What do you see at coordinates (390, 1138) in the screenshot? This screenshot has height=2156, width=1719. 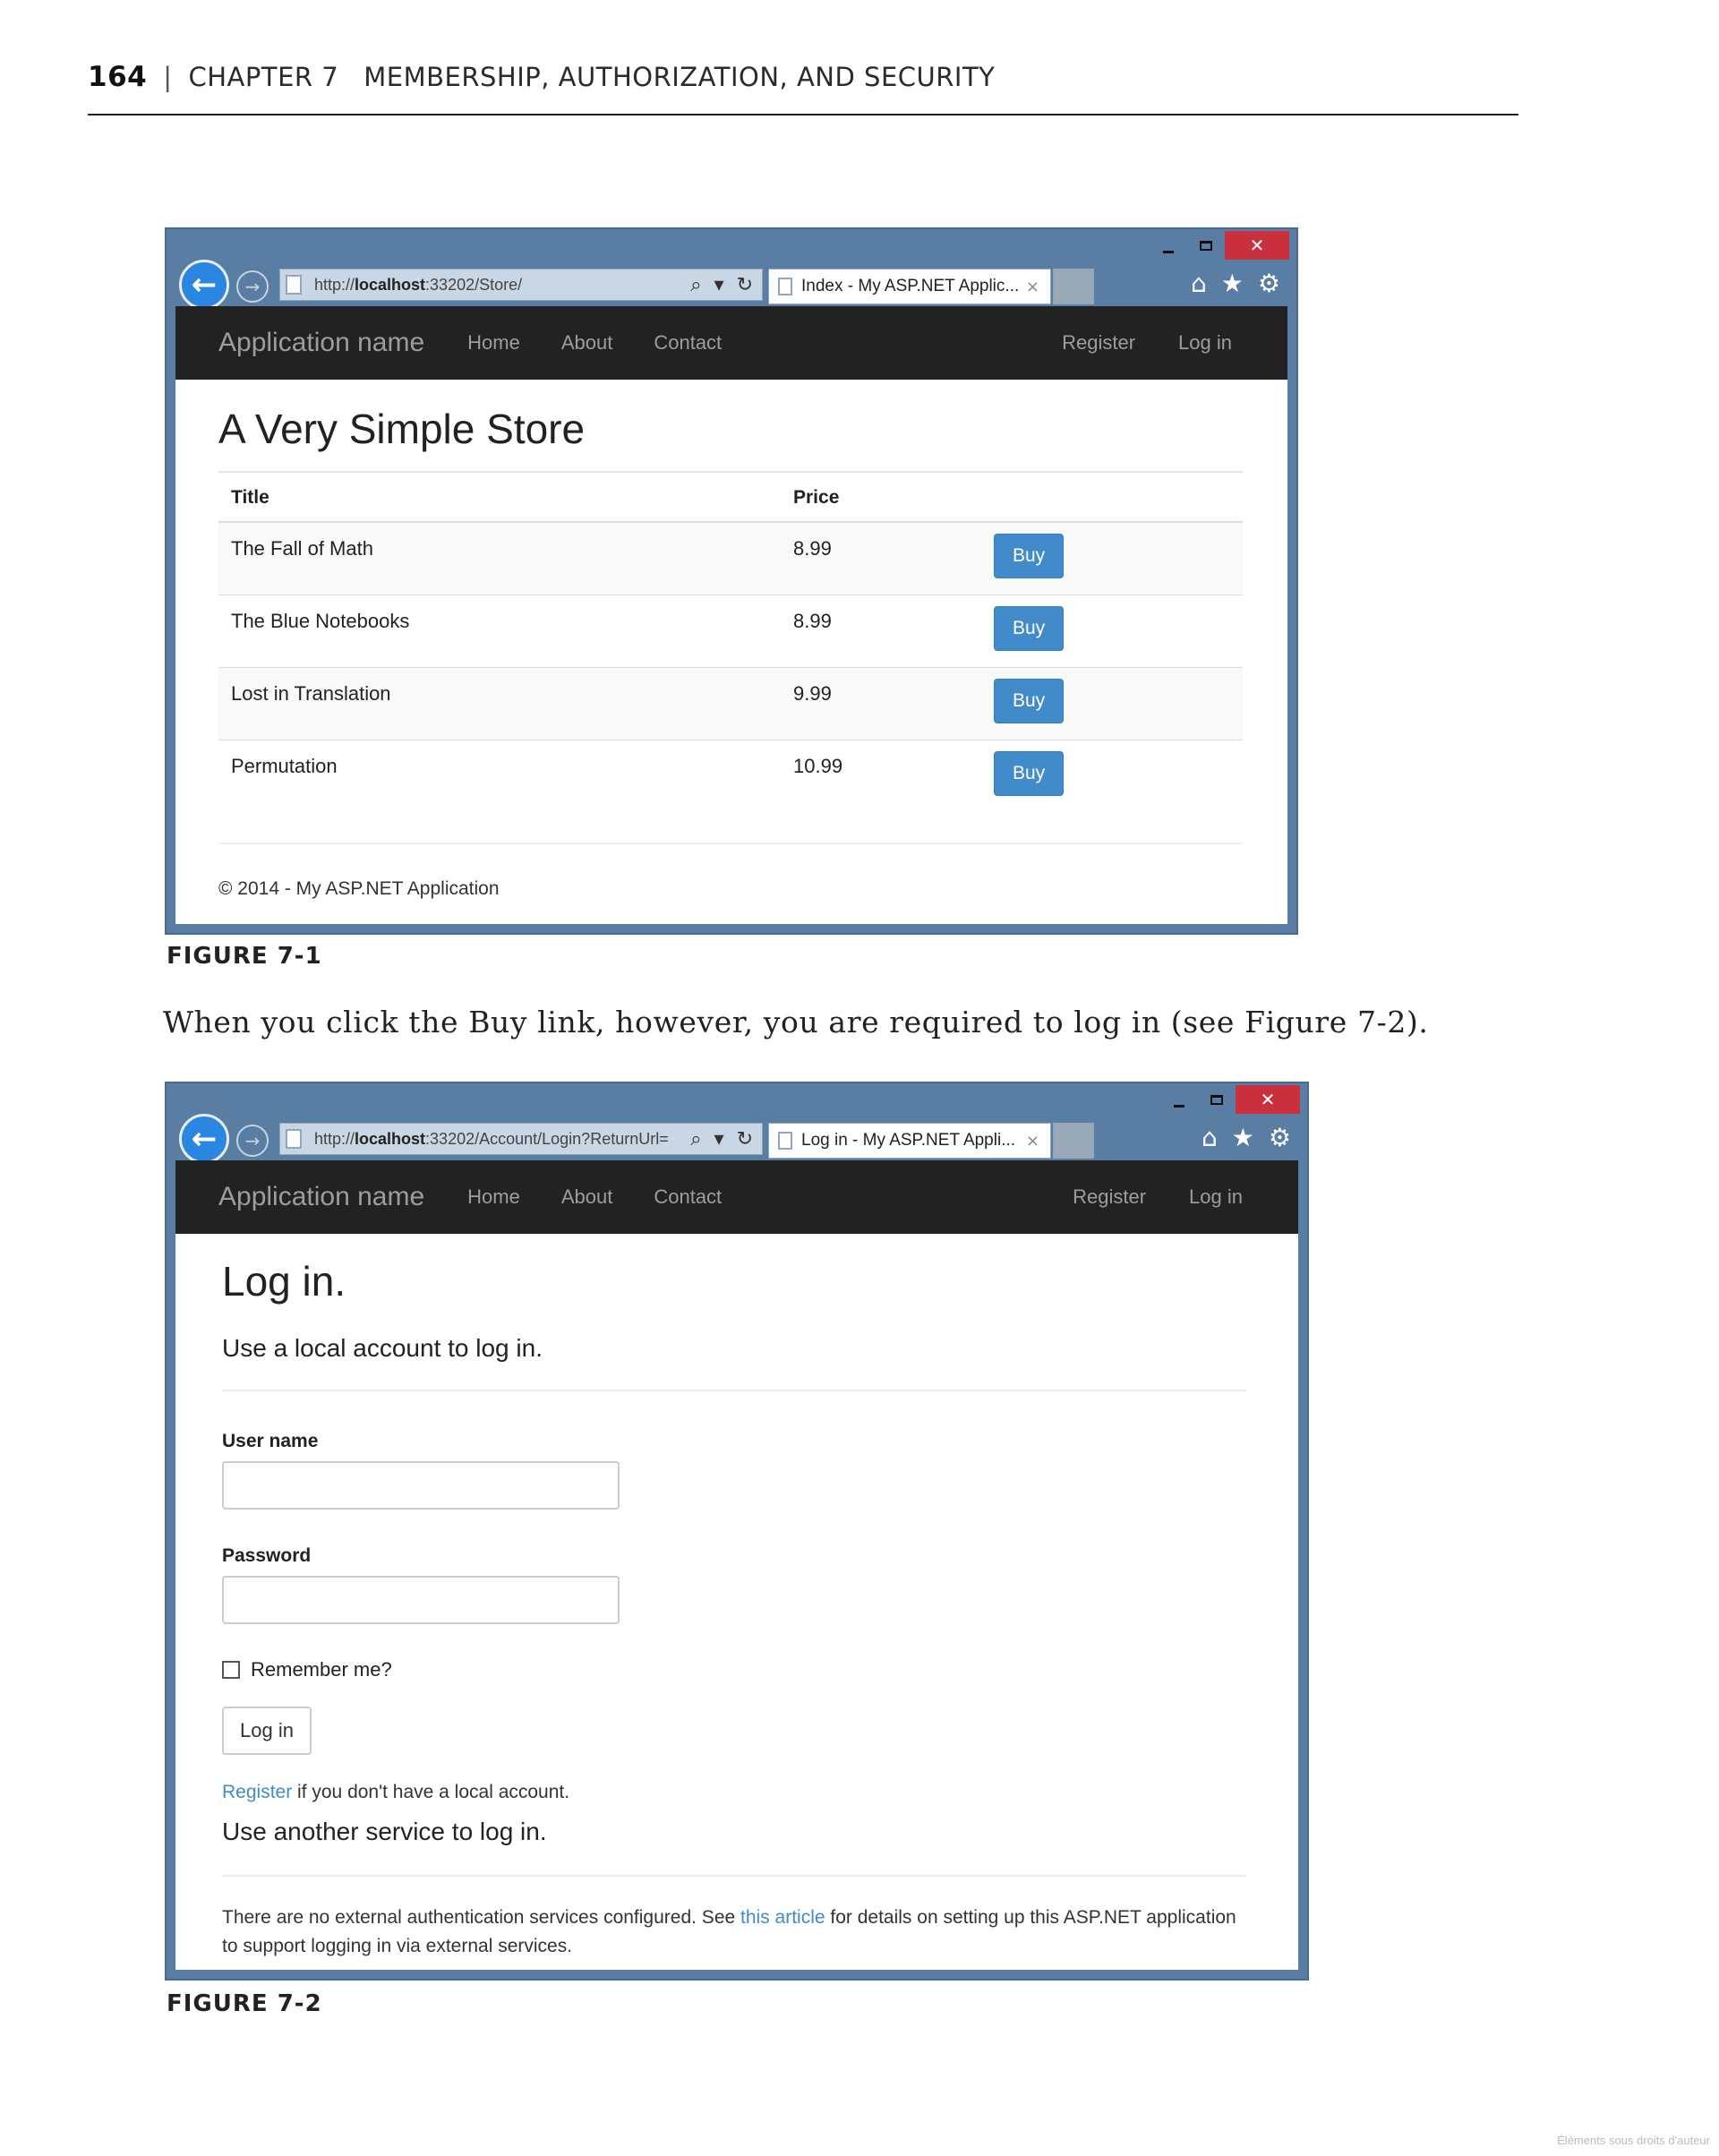 I see `url-host: localhost` at bounding box center [390, 1138].